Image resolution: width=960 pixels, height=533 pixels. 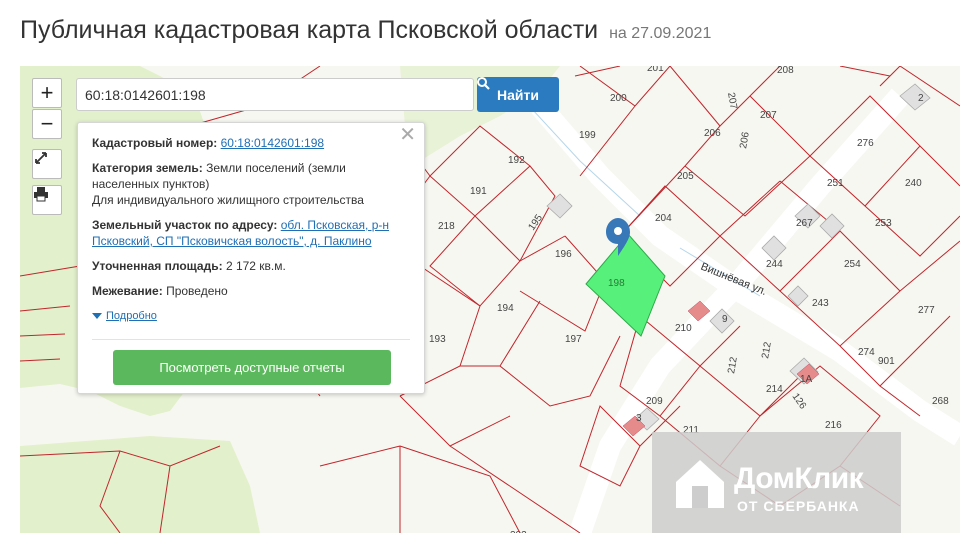 I want to click on svg-text: 243, so click(x=820, y=303).